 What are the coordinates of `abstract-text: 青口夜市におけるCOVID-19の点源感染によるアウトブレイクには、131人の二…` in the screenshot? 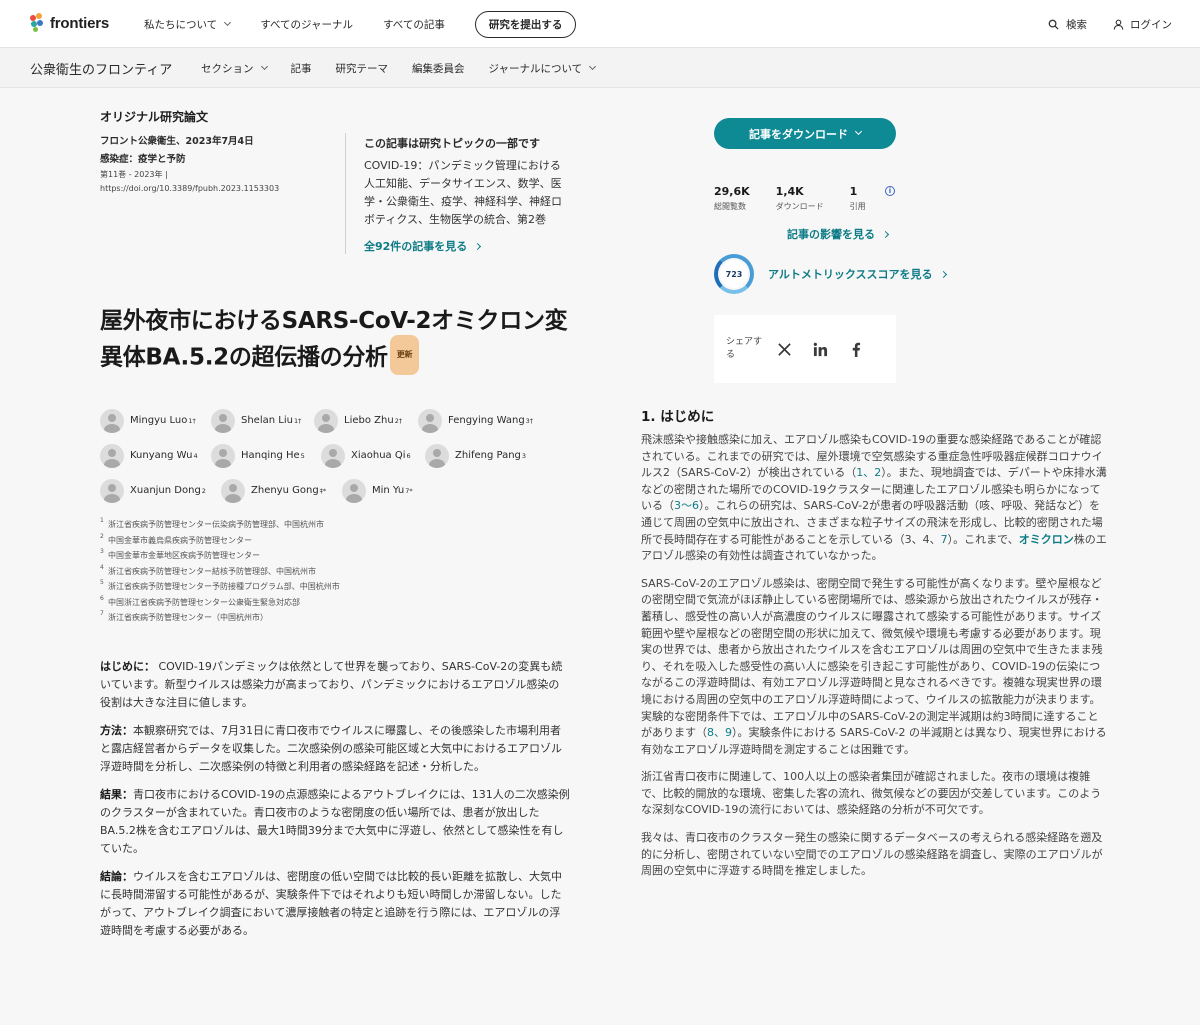 It's located at (335, 821).